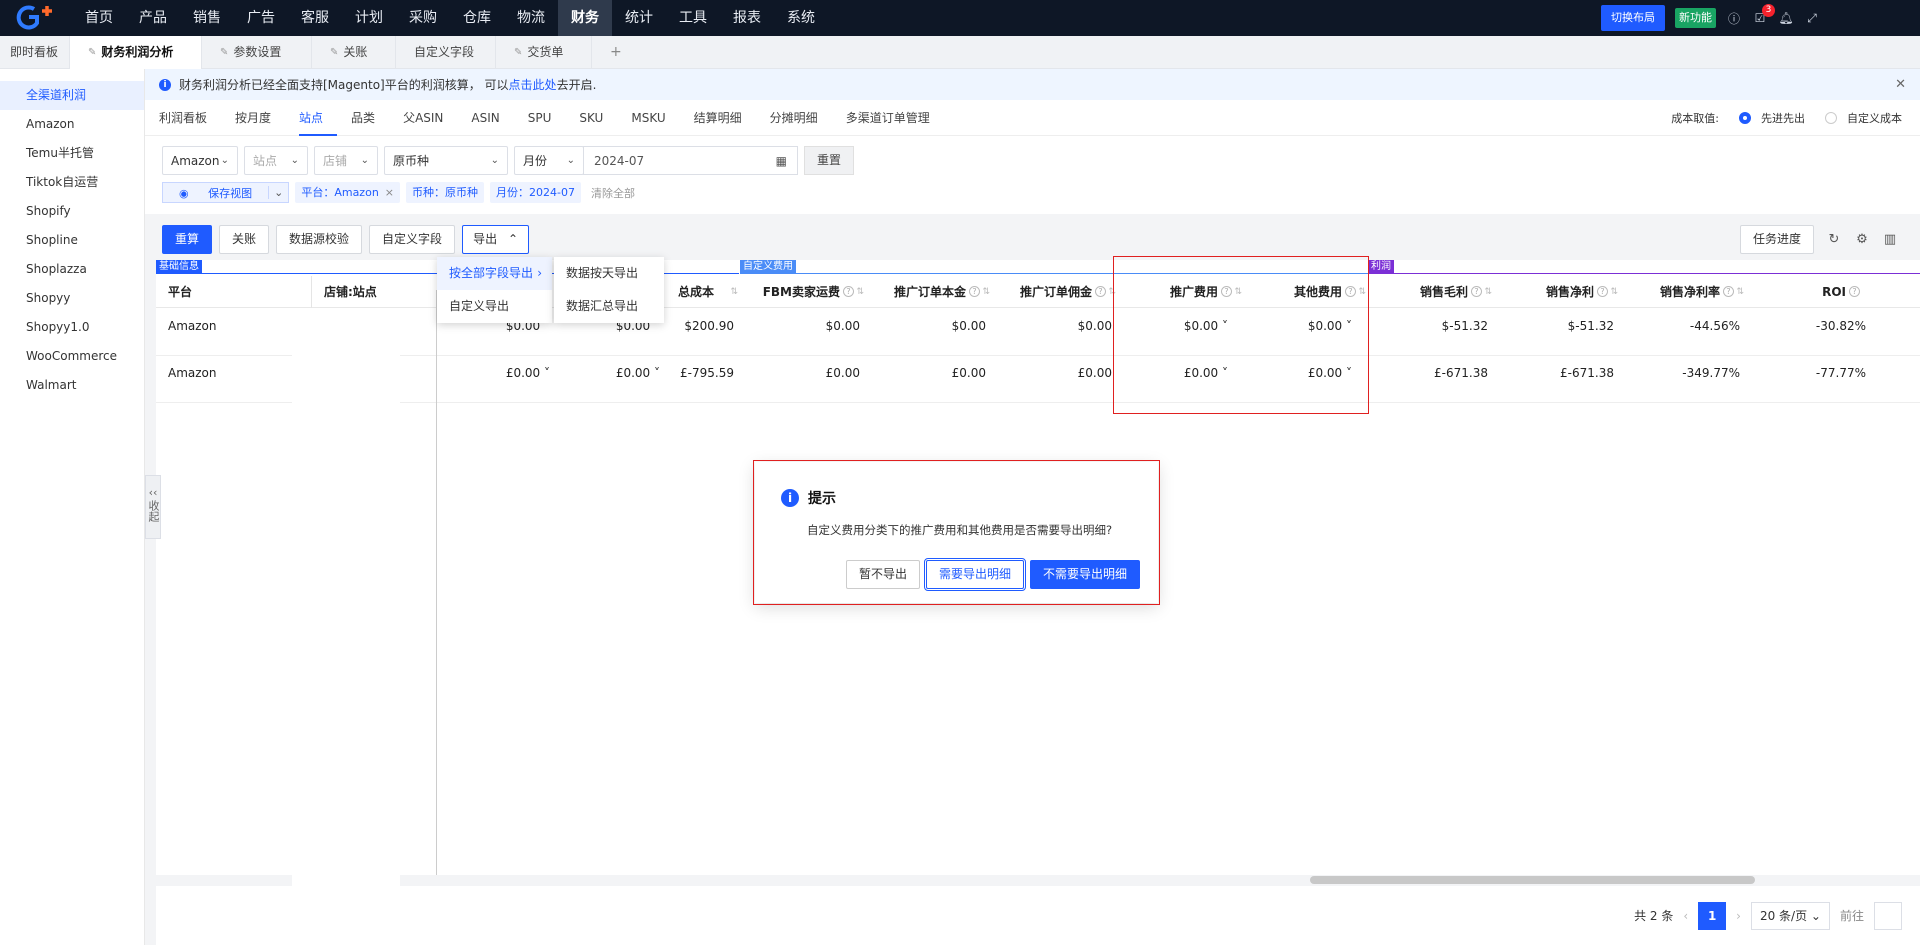 The height and width of the screenshot is (945, 1920). I want to click on save-view-button: ◉ 保存视图 ⌄, so click(226, 192).